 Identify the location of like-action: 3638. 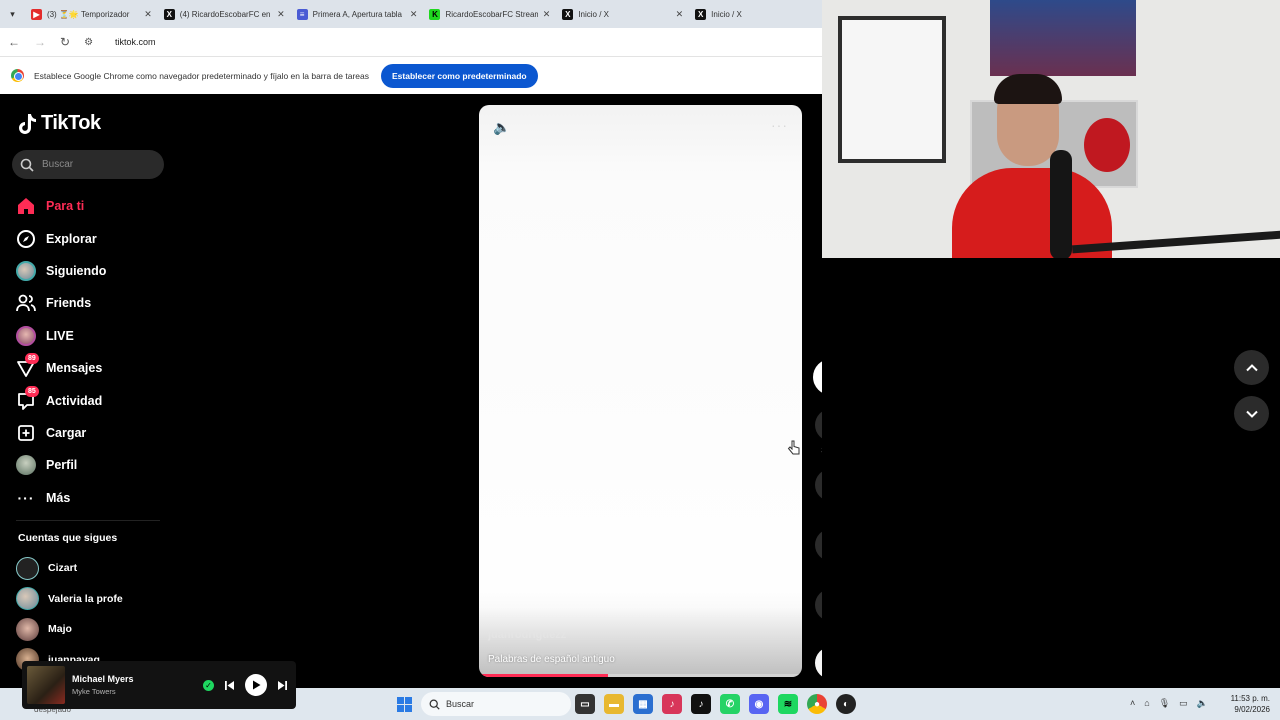
(817, 432).